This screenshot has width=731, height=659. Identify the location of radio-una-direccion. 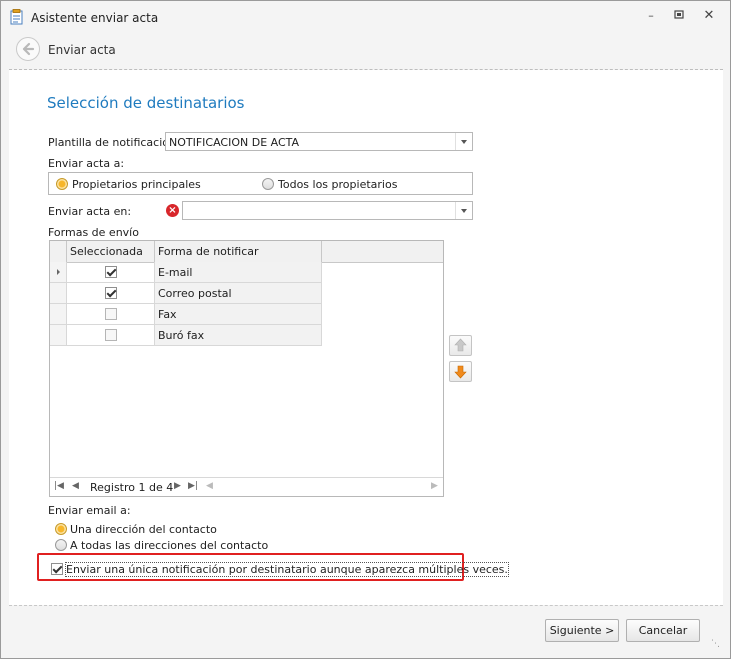
(61, 529).